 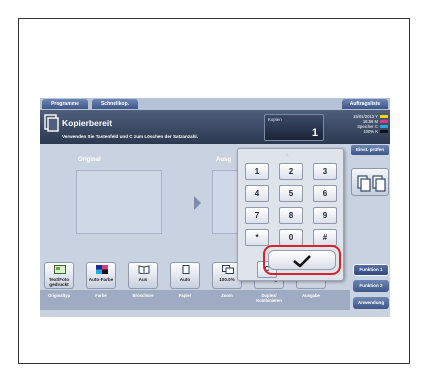 I want to click on key-6: 6, so click(x=325, y=193).